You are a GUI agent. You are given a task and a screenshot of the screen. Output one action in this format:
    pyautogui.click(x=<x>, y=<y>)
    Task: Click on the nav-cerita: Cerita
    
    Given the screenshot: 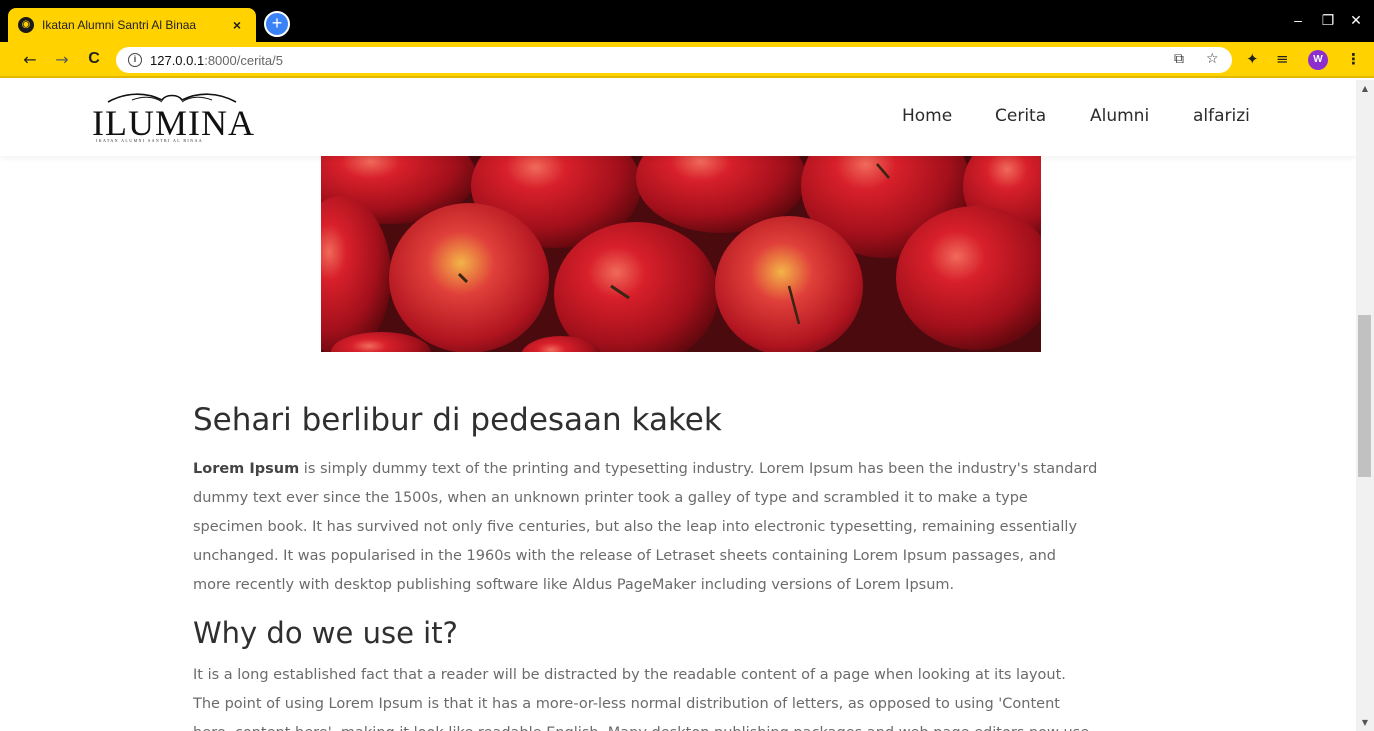 What is the action you would take?
    pyautogui.click(x=1020, y=116)
    